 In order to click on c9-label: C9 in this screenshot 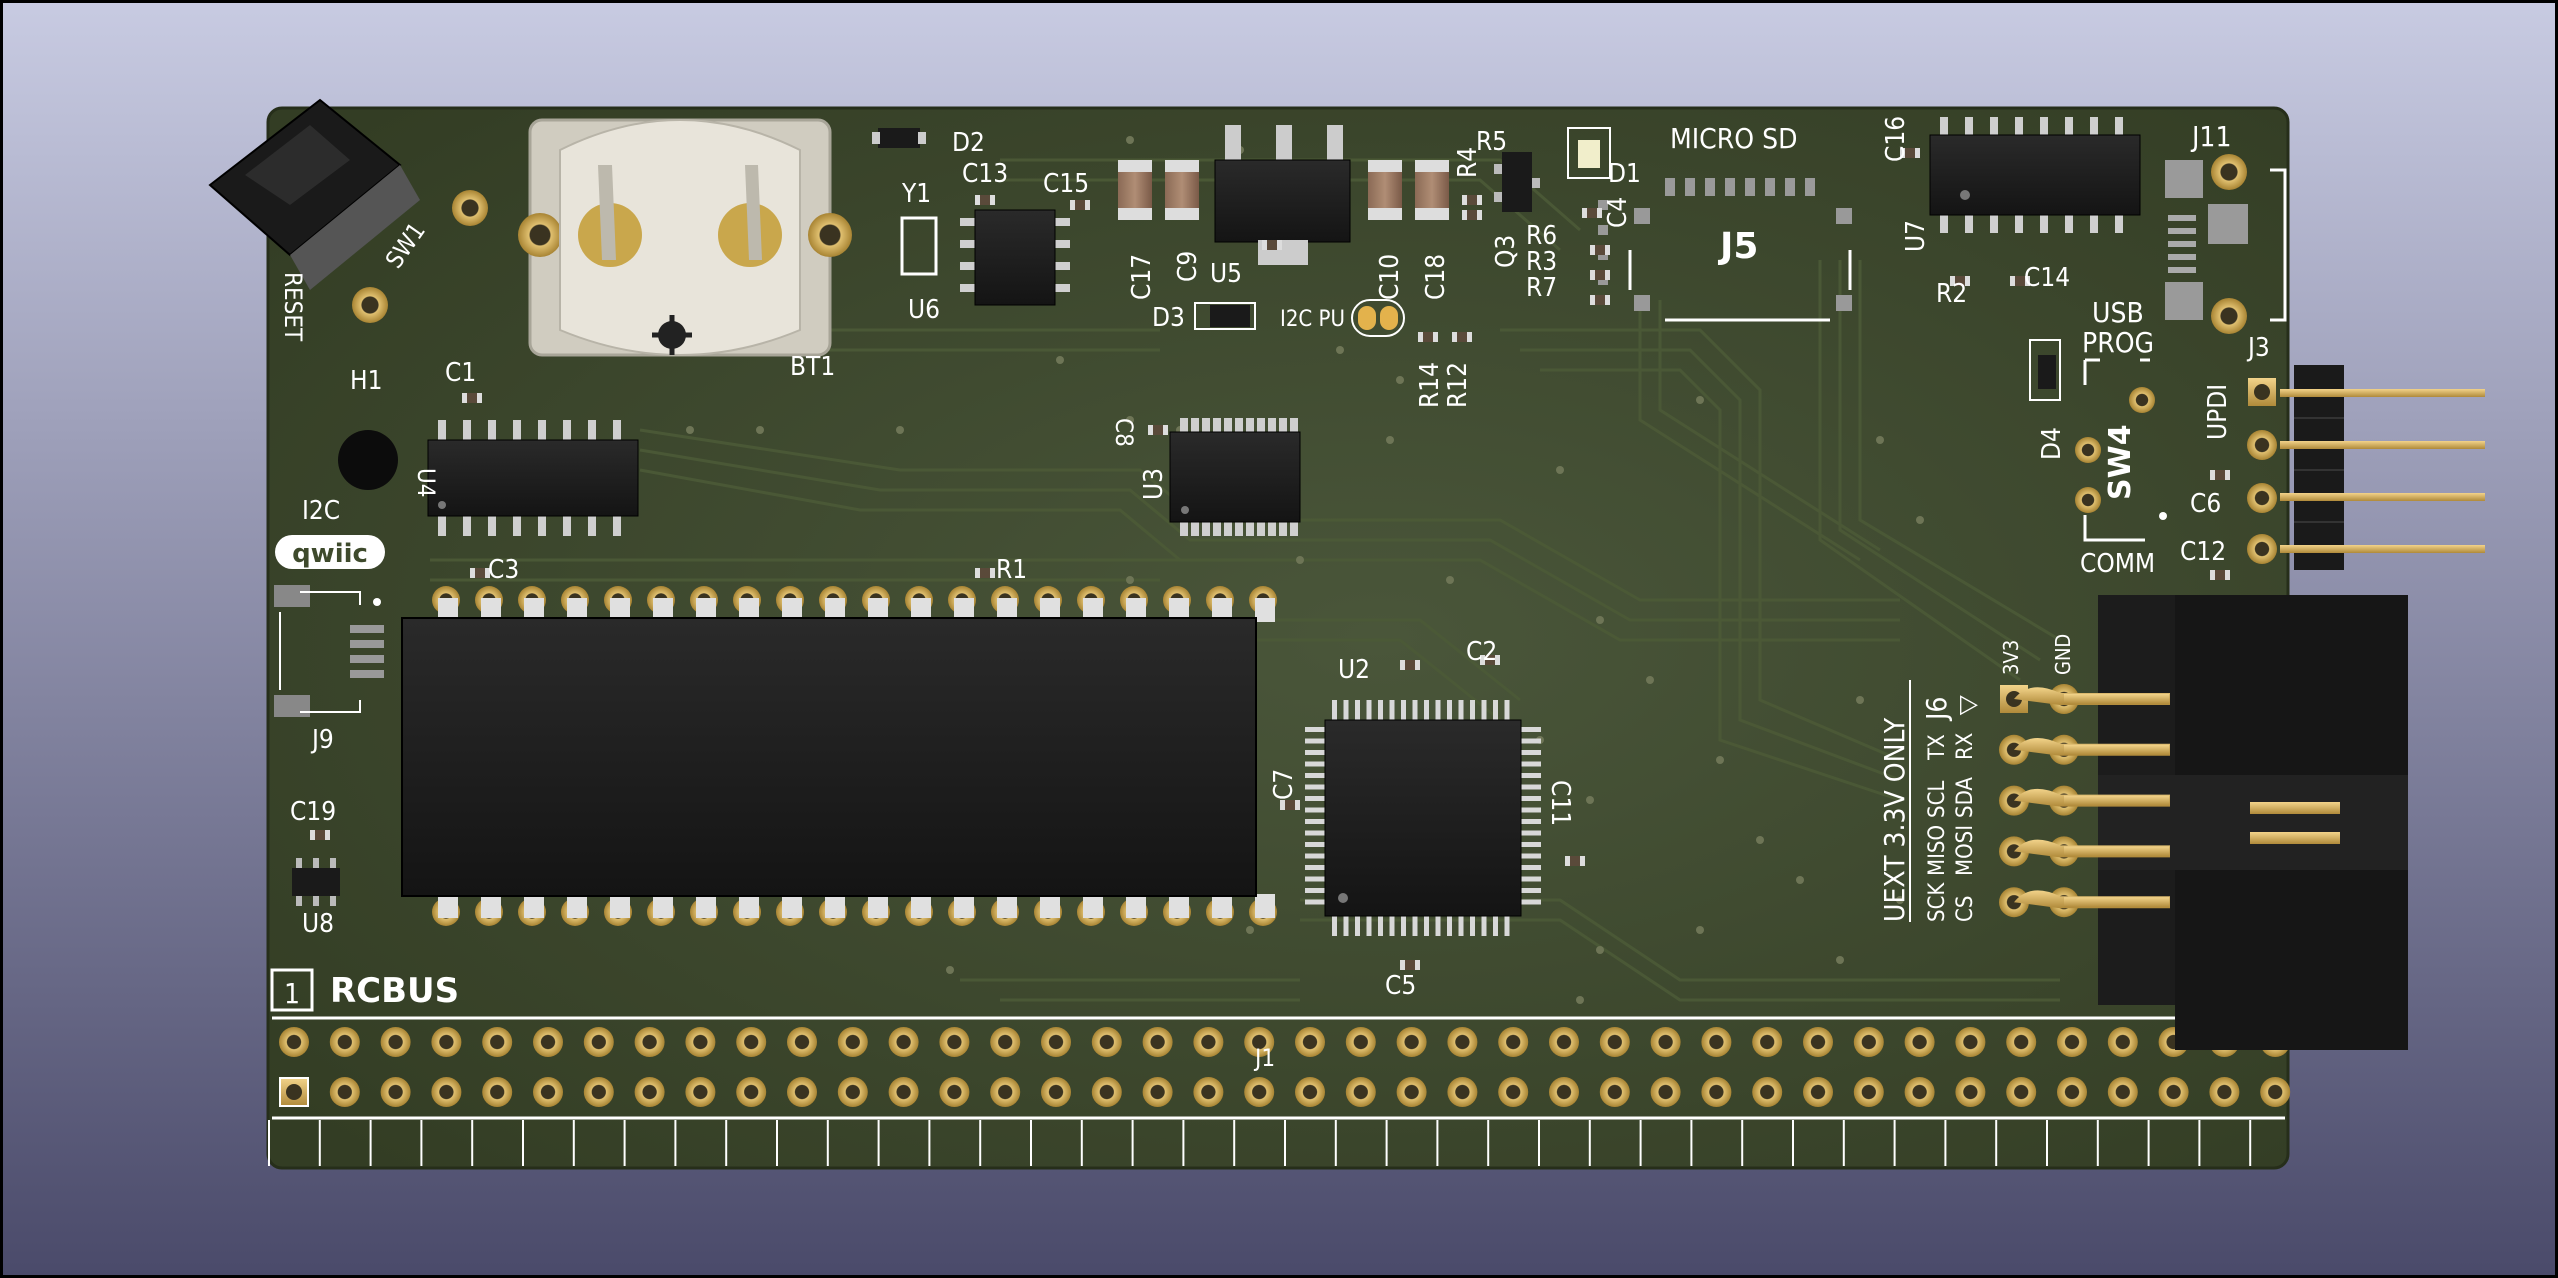, I will do `click(1188, 266)`.